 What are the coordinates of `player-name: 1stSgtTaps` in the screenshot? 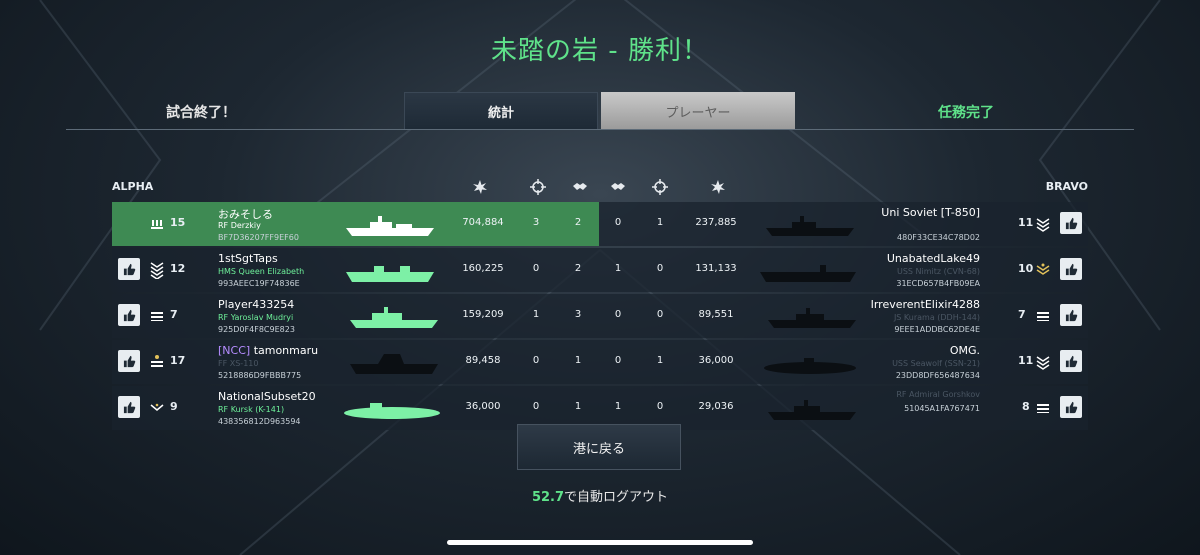 It's located at (248, 258).